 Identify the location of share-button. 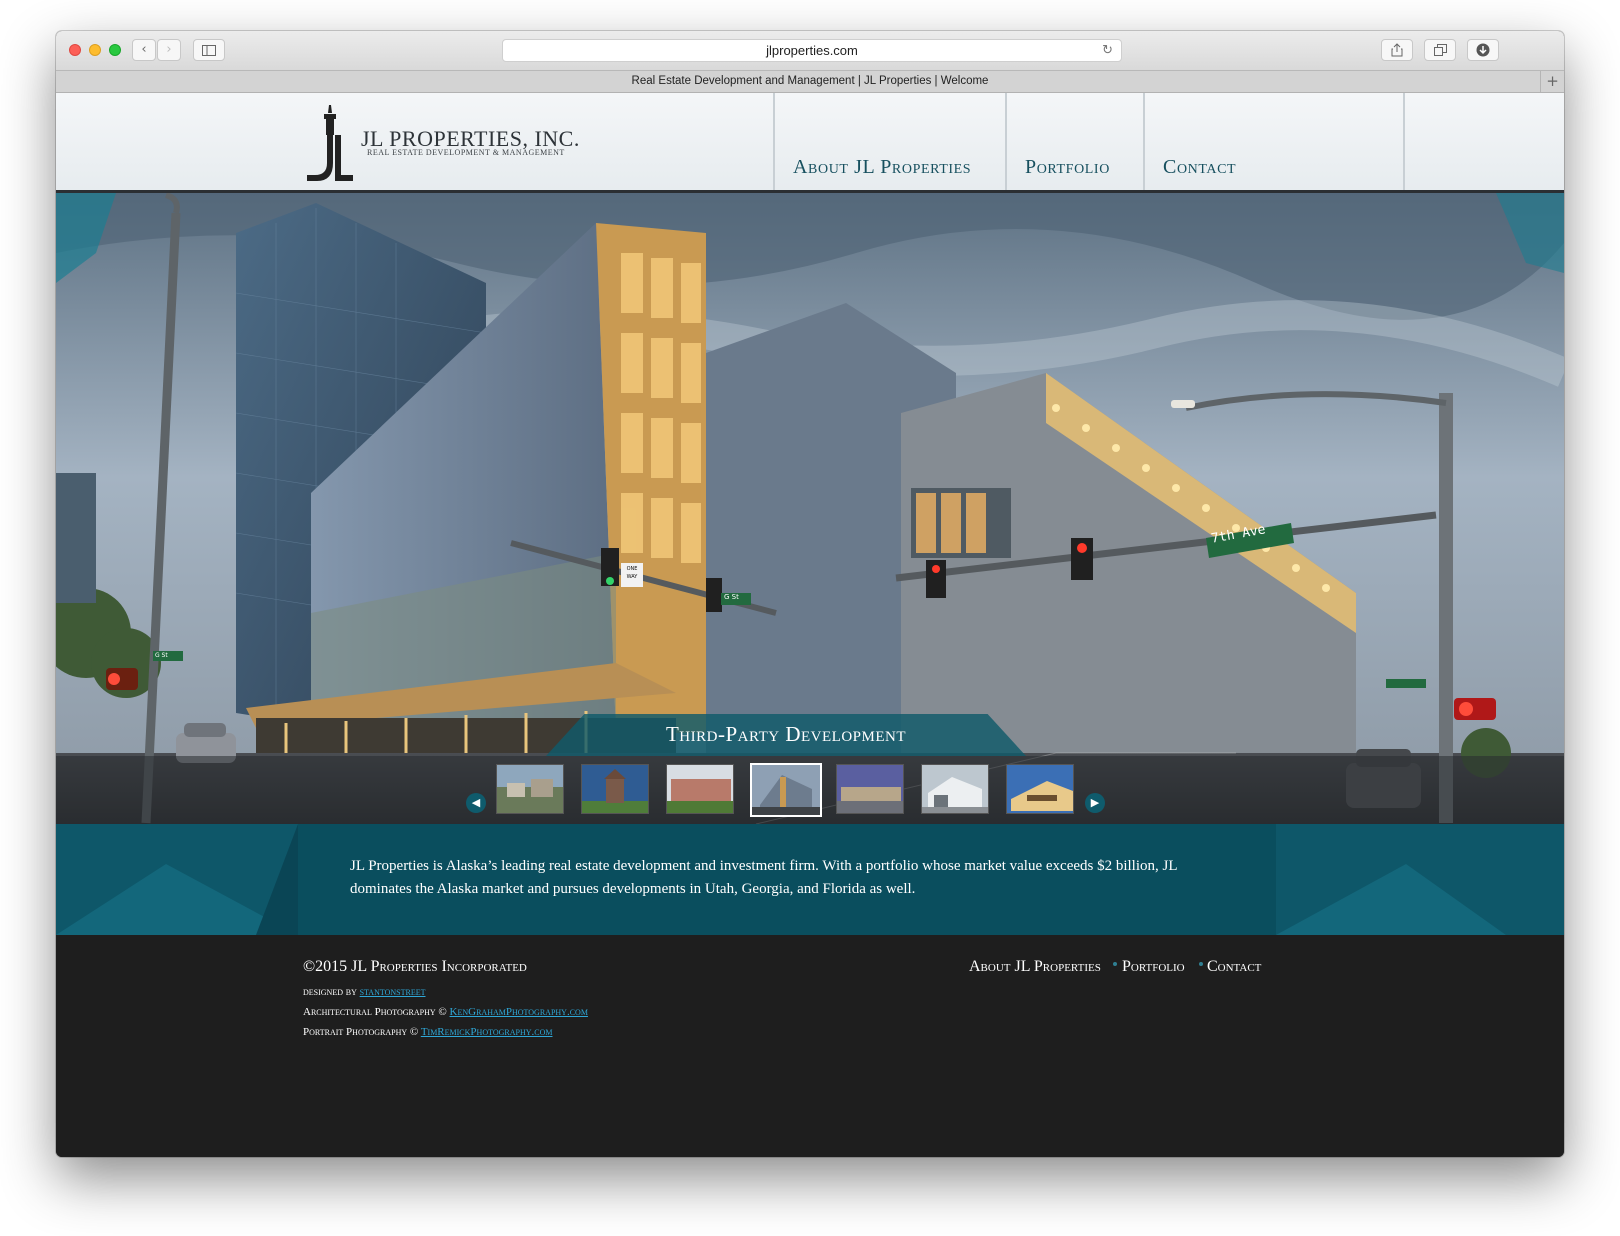
(1397, 50).